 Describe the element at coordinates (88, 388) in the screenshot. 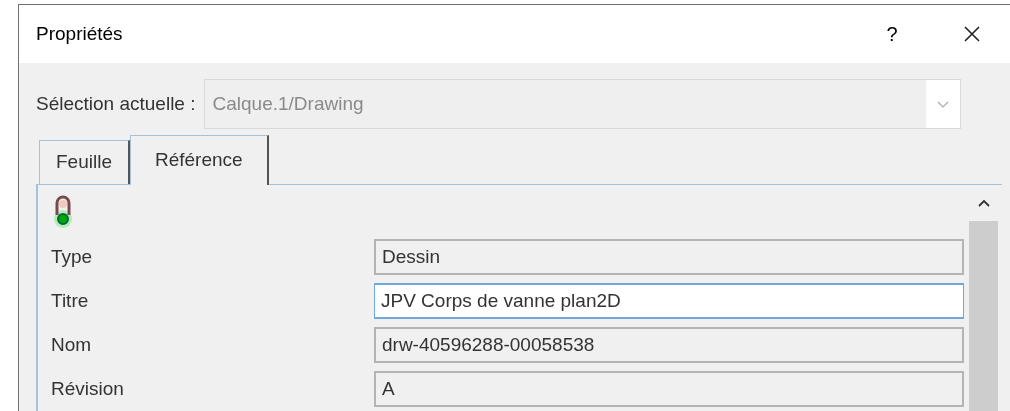

I see `field-label: Révision` at that location.